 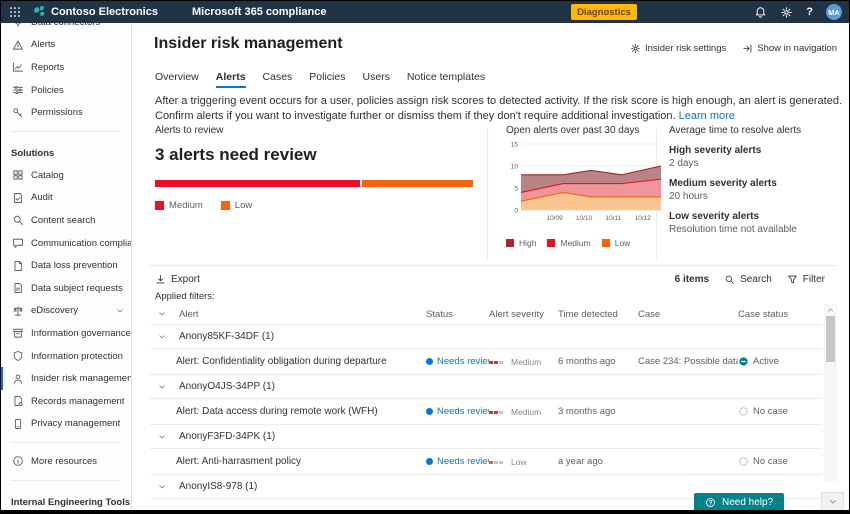 I want to click on sidebar-item-audit: Audit, so click(x=66, y=198).